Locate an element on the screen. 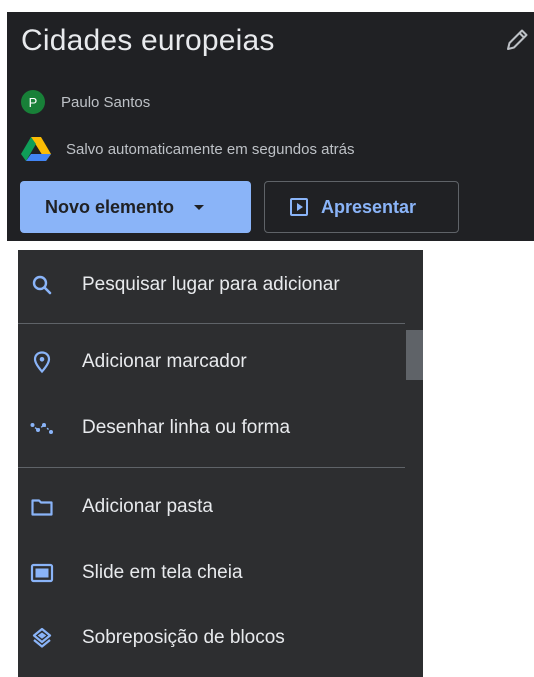 This screenshot has width=534, height=677. avatar: P is located at coordinates (33, 102).